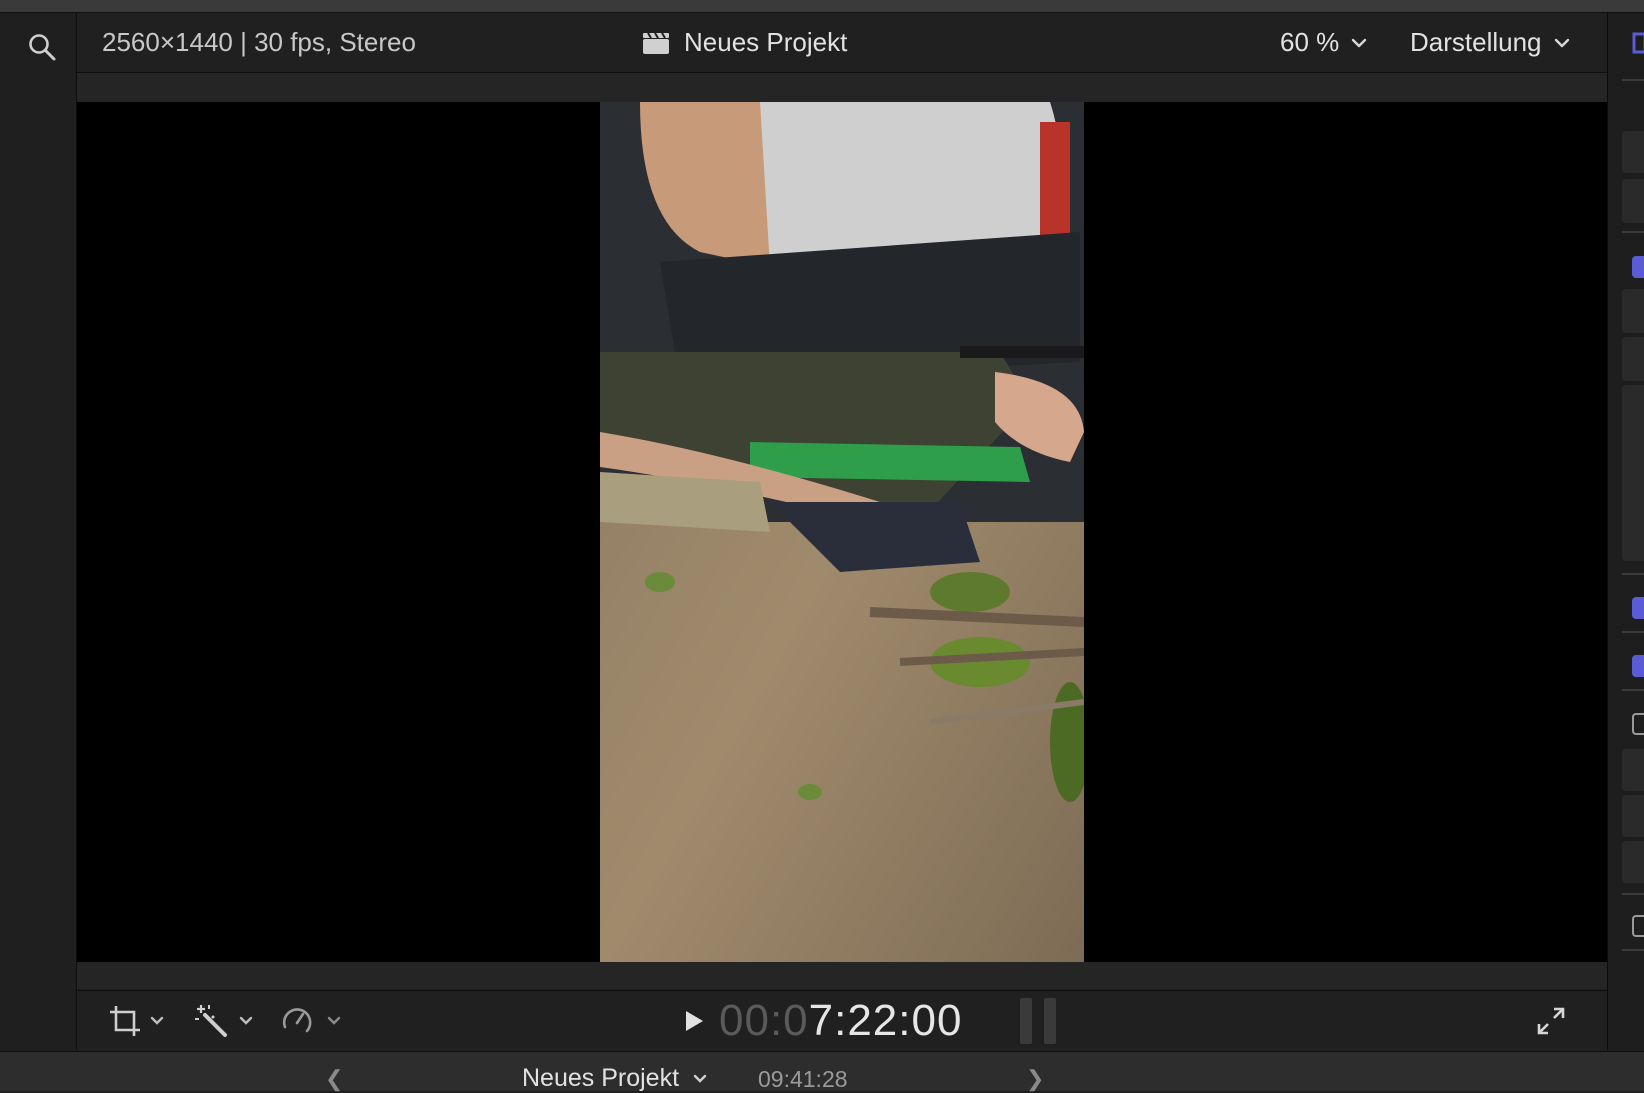 This screenshot has height=1093, width=1644. I want to click on project-title-area: Neues Projekt, so click(744, 42).